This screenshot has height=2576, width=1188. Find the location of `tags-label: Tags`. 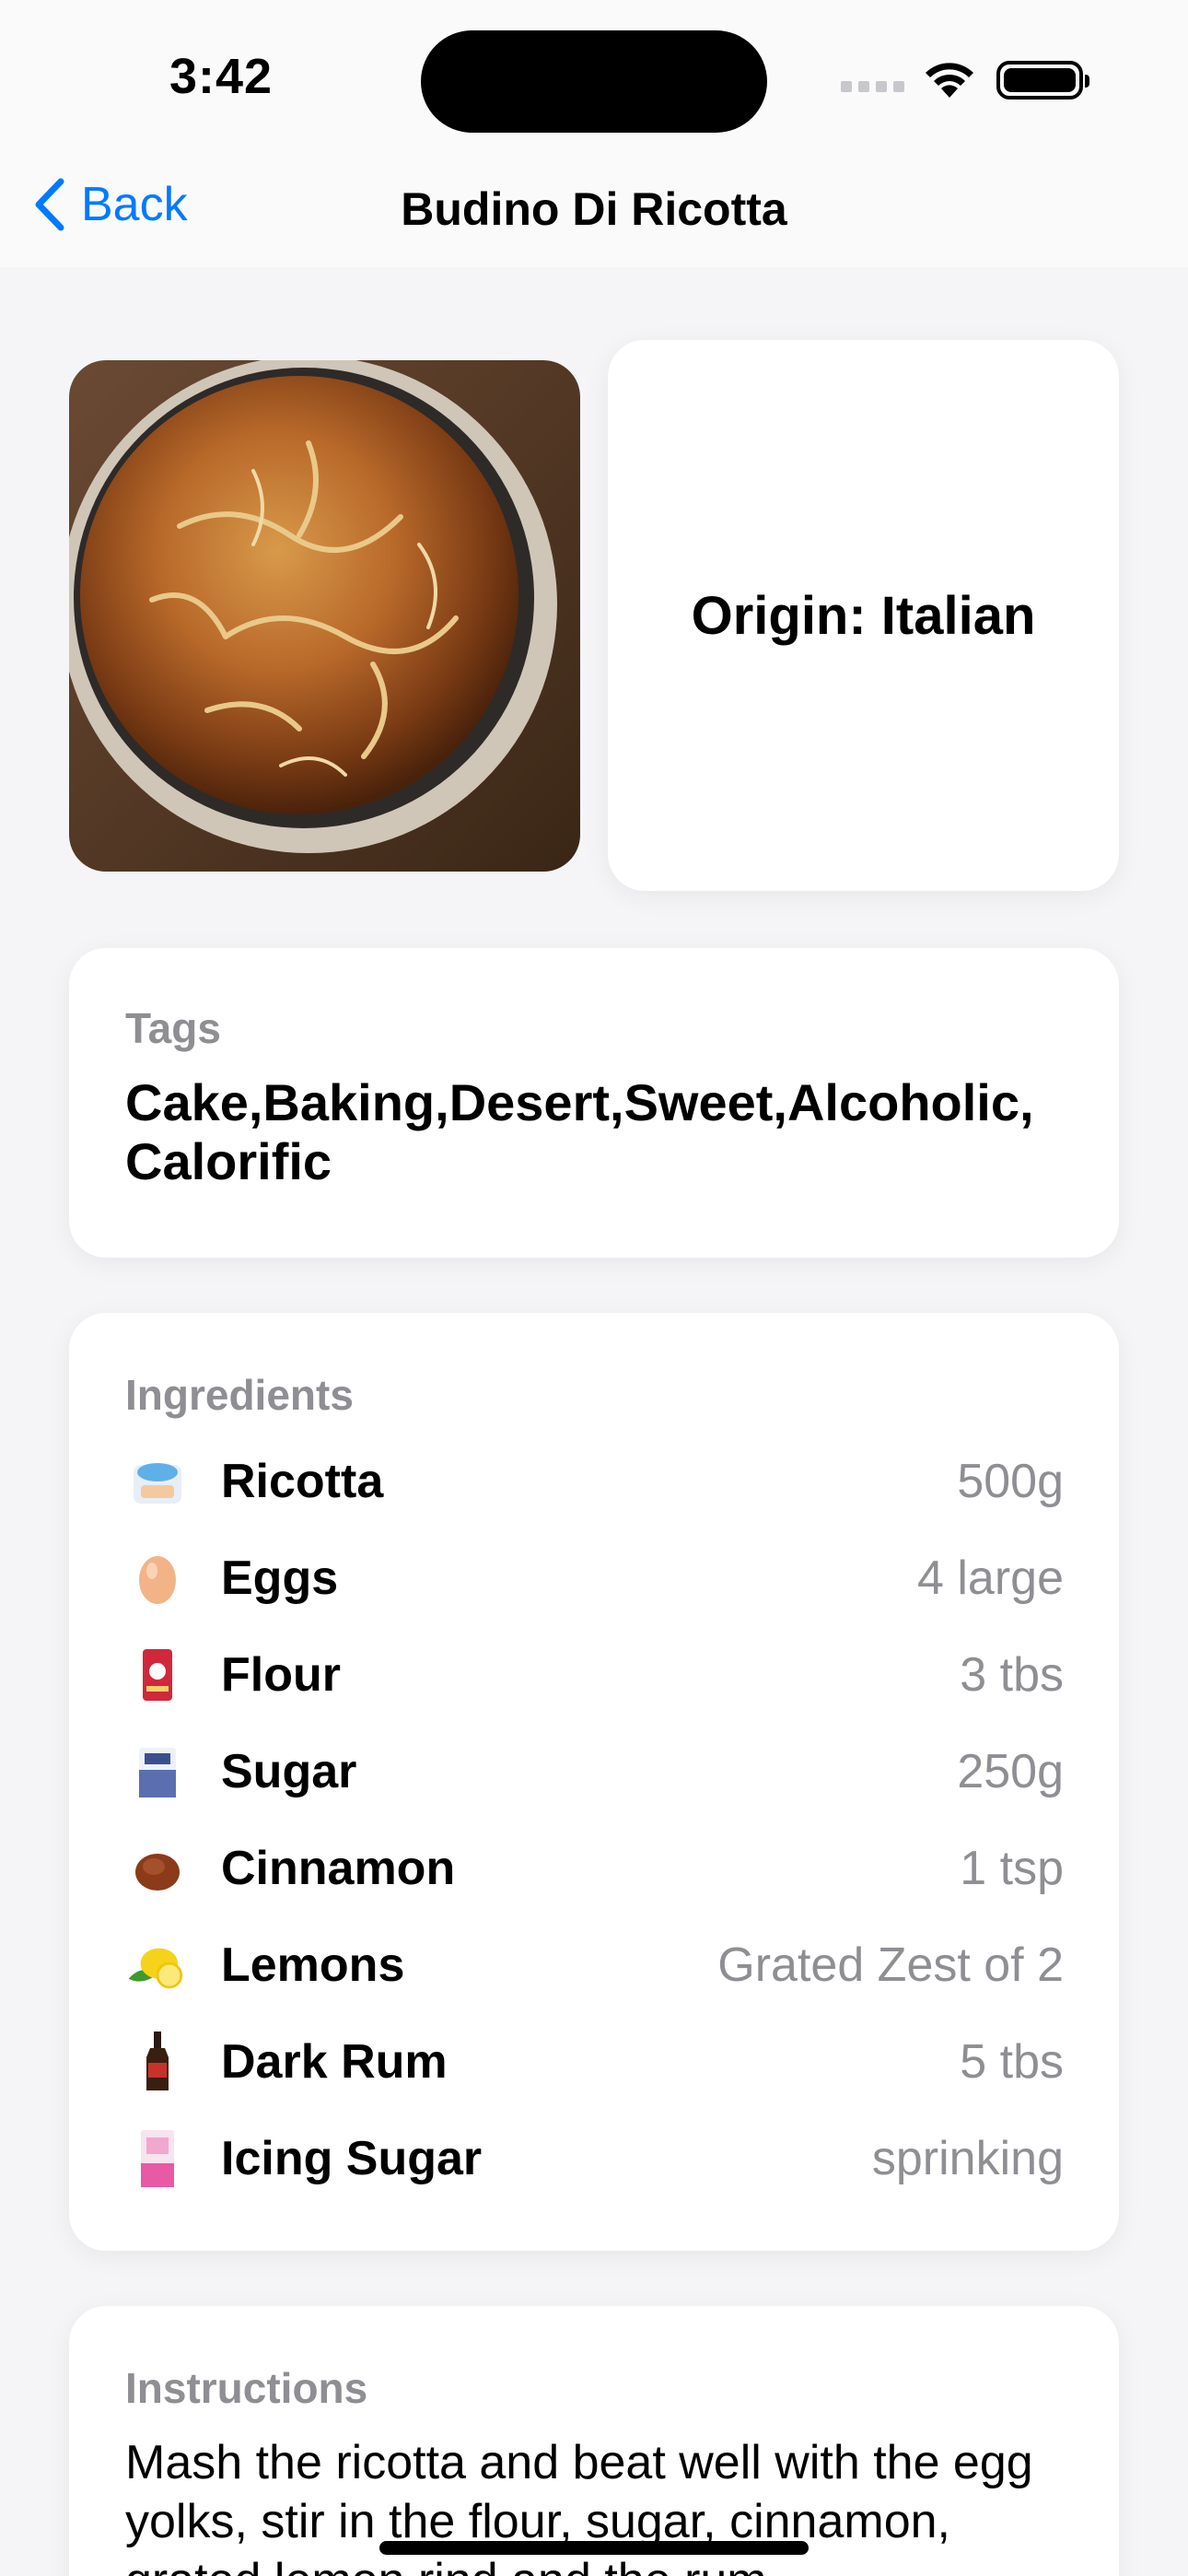

tags-label: Tags is located at coordinates (173, 1028).